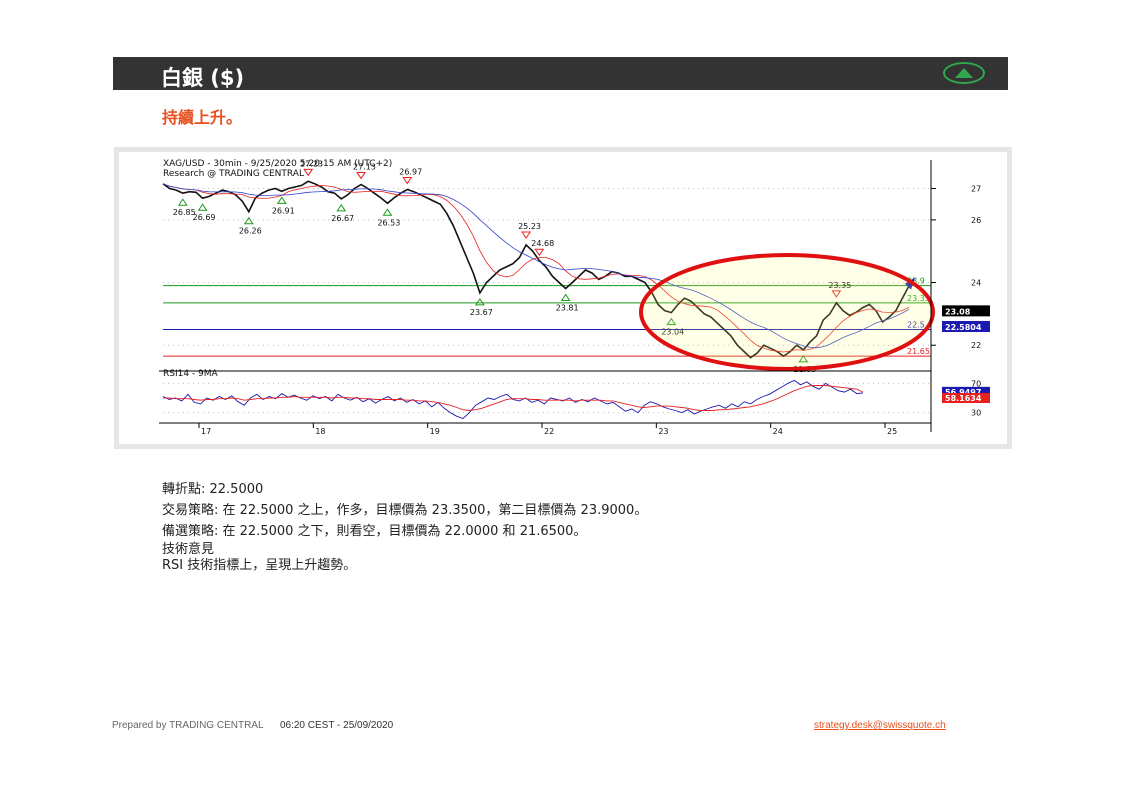 The width and height of the screenshot is (1122, 794). Describe the element at coordinates (188, 549) in the screenshot. I see `comment-heading: 技術意見` at that location.